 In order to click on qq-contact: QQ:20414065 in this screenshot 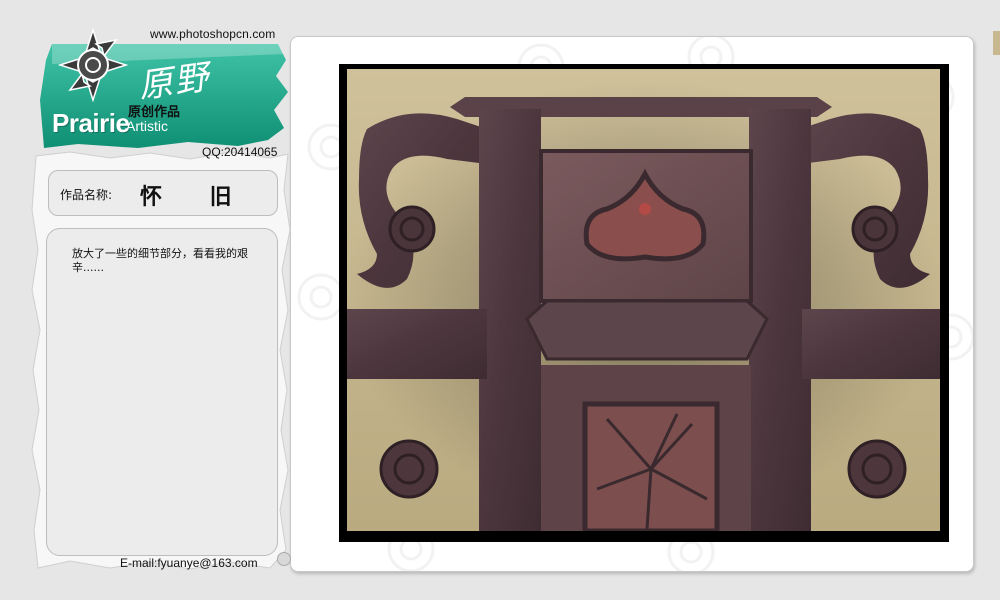, I will do `click(240, 152)`.